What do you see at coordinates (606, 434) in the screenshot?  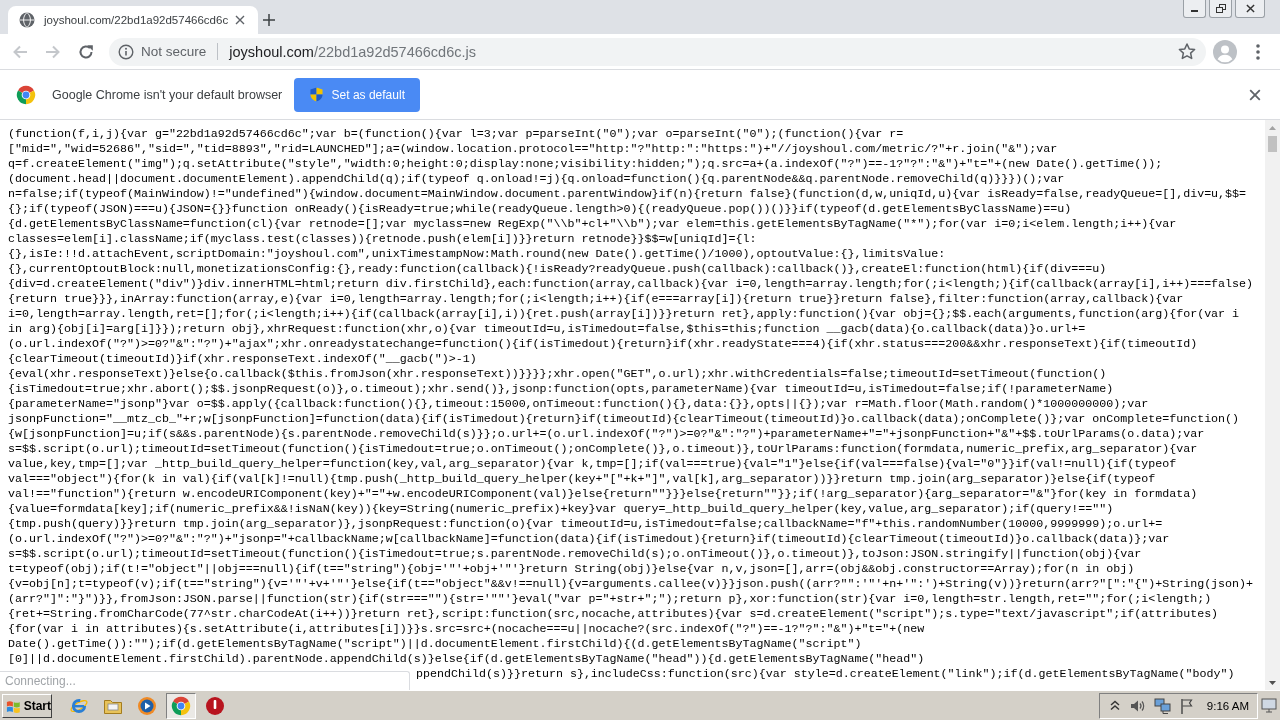 I see `code-line: {w[jsonpFunction]=u;if(s&&s.parentNode){s.parentNode.removeChild(s)}};o.url+=(o.url.indexOf("?")>=0?"&":"?")+parameterName+"="+jsonpFunction+"&"+$$.toUrlParams(o.data);var` at bounding box center [606, 434].